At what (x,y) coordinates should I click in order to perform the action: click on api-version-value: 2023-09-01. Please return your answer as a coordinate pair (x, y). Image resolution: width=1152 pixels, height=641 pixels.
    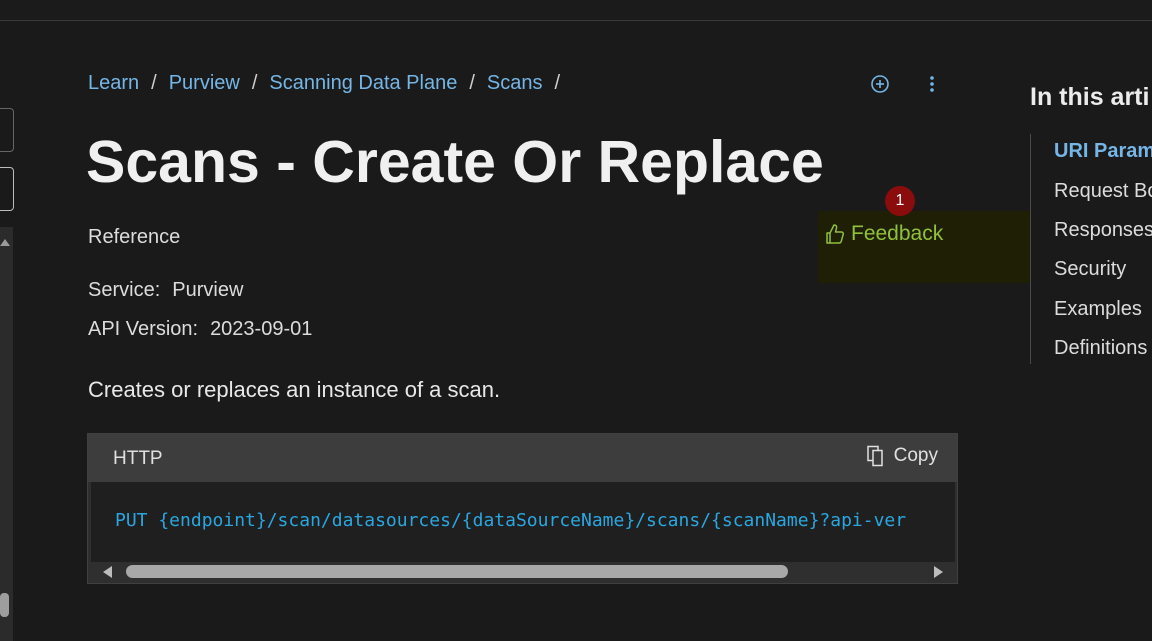
    Looking at the image, I should click on (261, 329).